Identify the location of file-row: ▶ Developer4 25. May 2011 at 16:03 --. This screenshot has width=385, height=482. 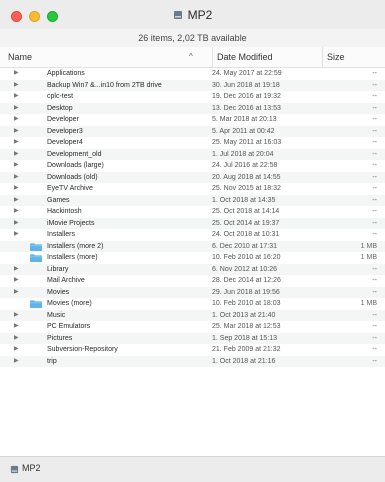
(192, 143).